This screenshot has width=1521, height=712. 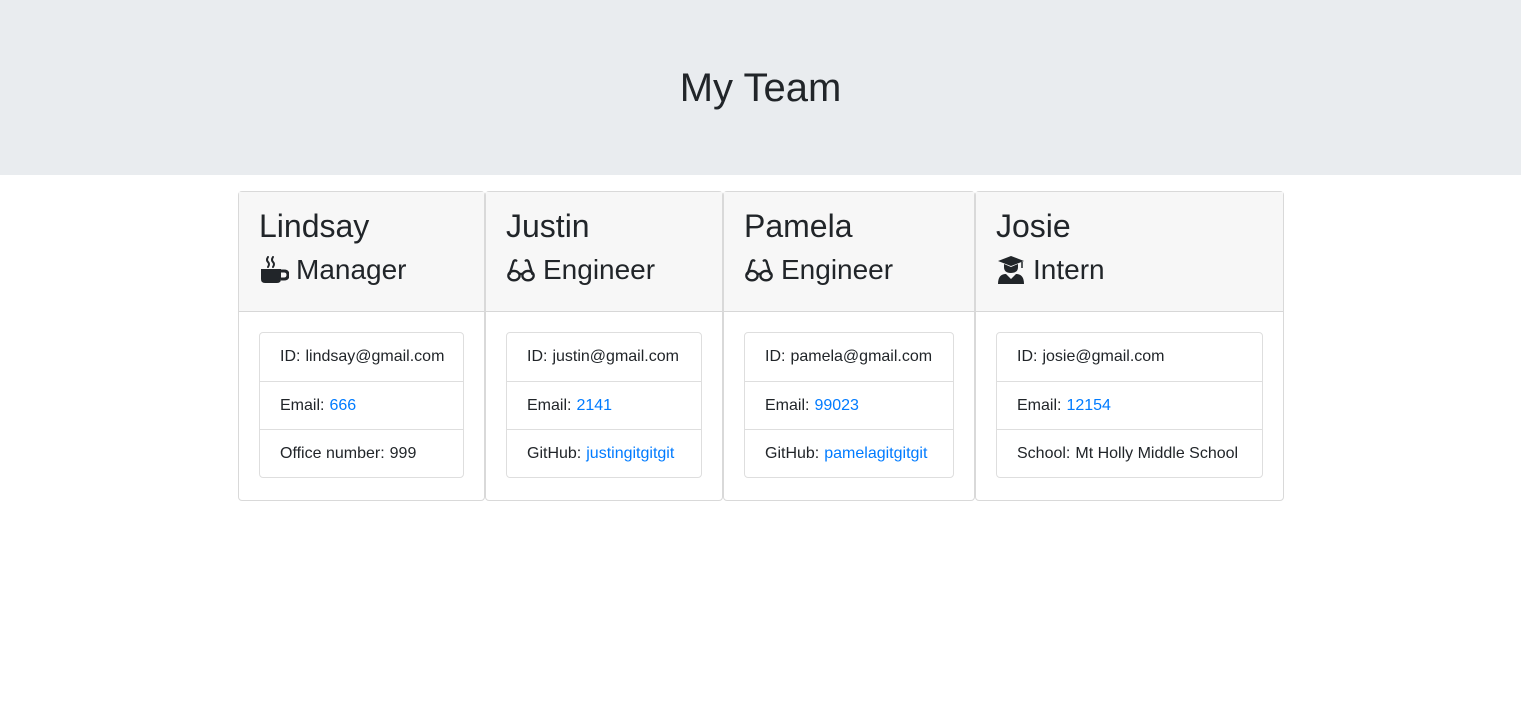 What do you see at coordinates (630, 454) in the screenshot?
I see `github-link: justingitgitgit` at bounding box center [630, 454].